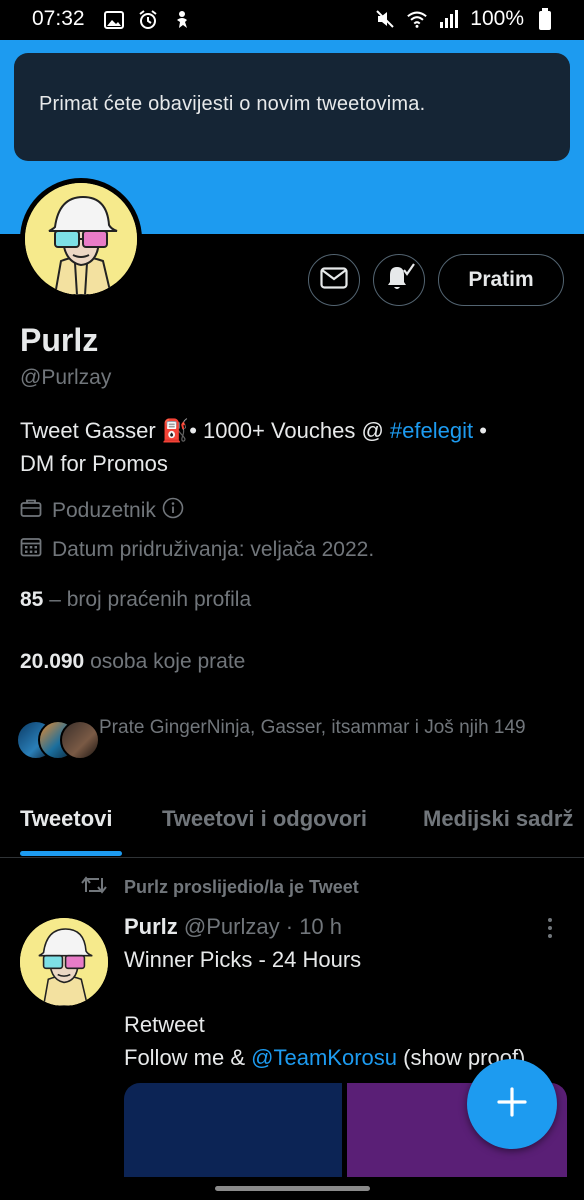 This screenshot has height=1200, width=584. Describe the element at coordinates (243, 959) in the screenshot. I see `tweet-line-1: Winner Picks - 24 Hours` at that location.